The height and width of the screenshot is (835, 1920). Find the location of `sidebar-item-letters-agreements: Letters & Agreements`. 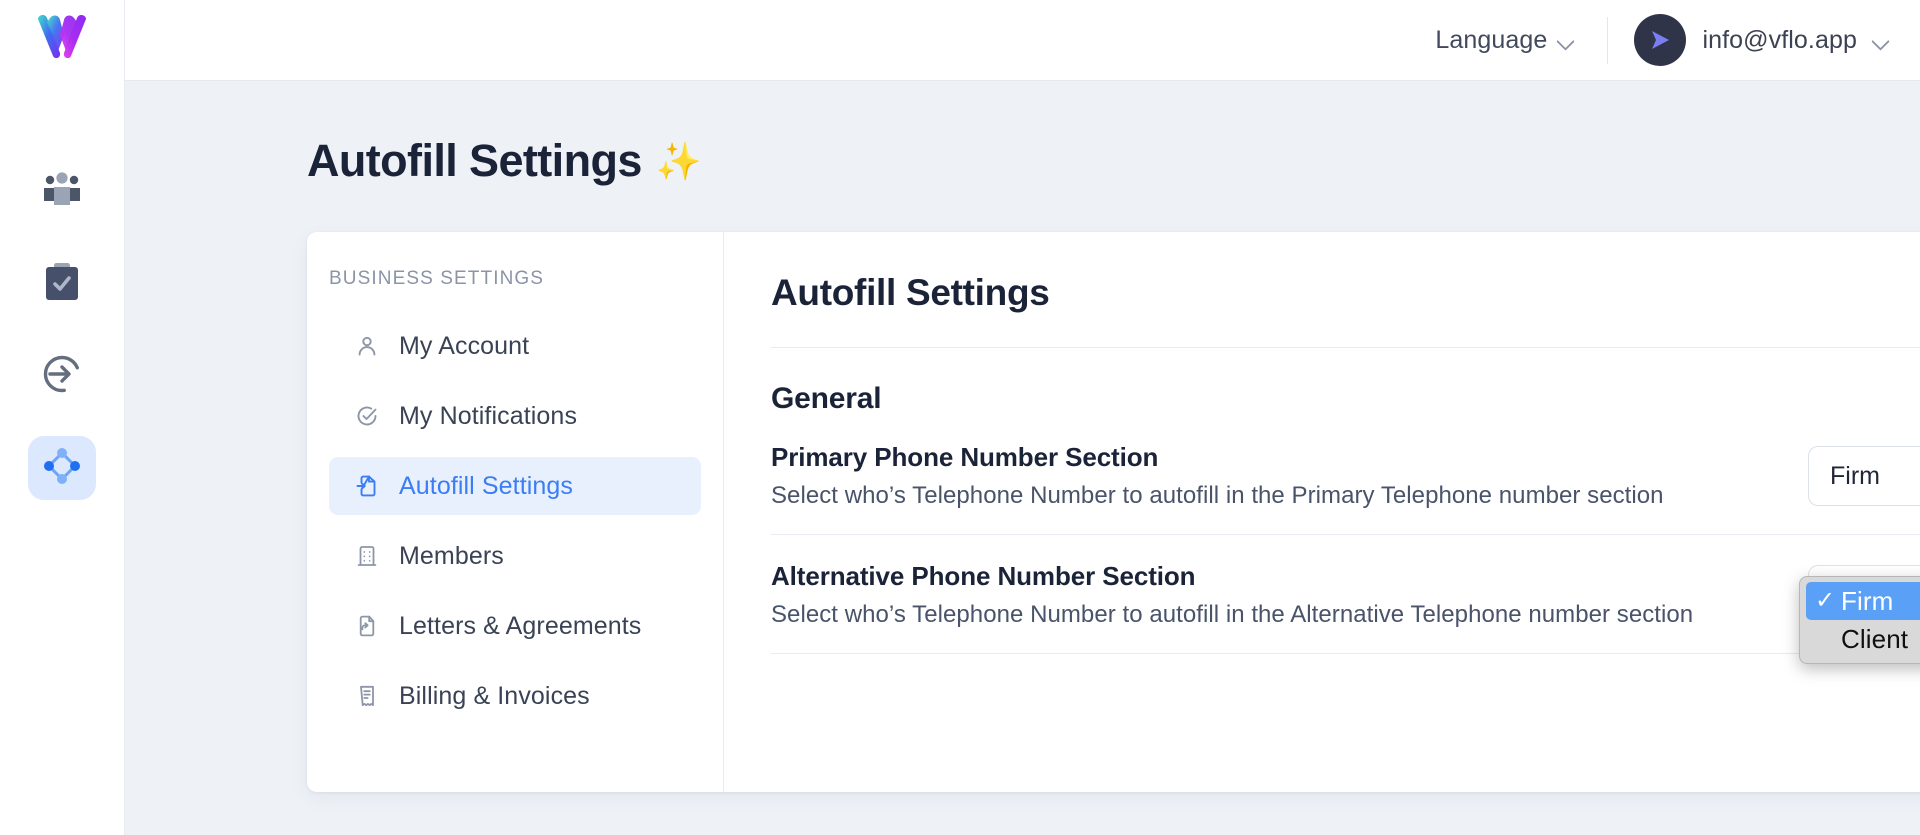

sidebar-item-letters-agreements: Letters & Agreements is located at coordinates (515, 626).